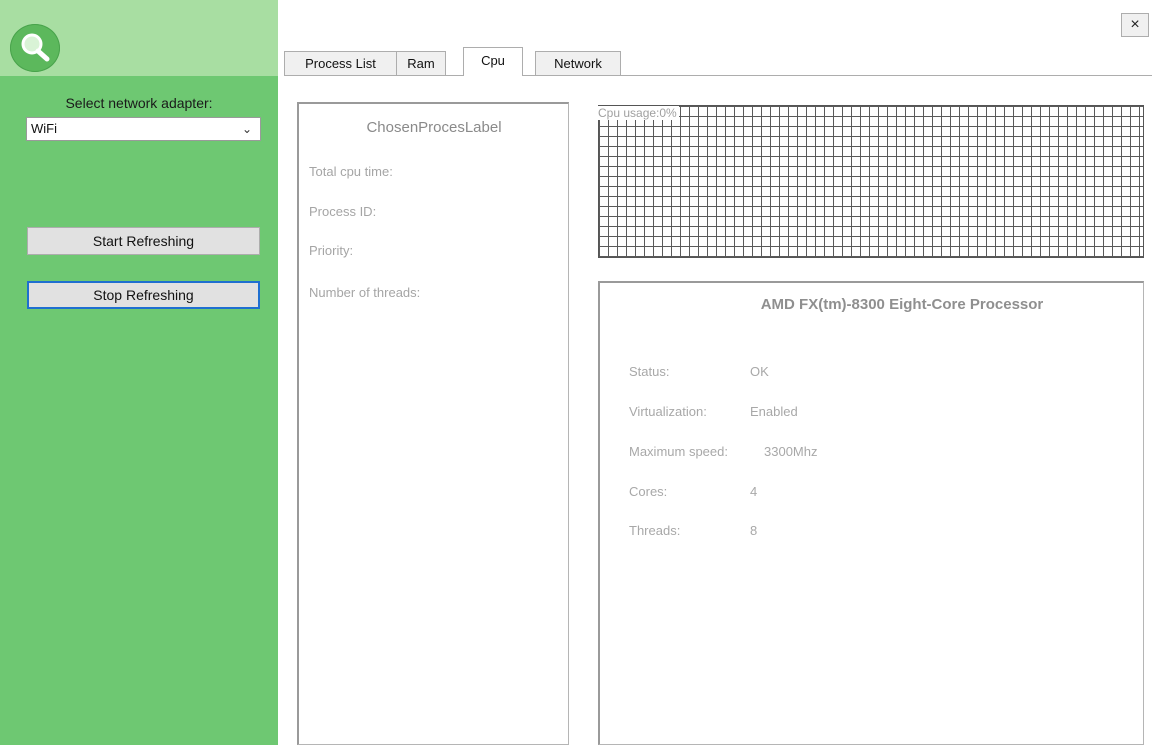 Image resolution: width=1152 pixels, height=745 pixels. I want to click on cpu-usage-label: Cpu usage:0%, so click(638, 113).